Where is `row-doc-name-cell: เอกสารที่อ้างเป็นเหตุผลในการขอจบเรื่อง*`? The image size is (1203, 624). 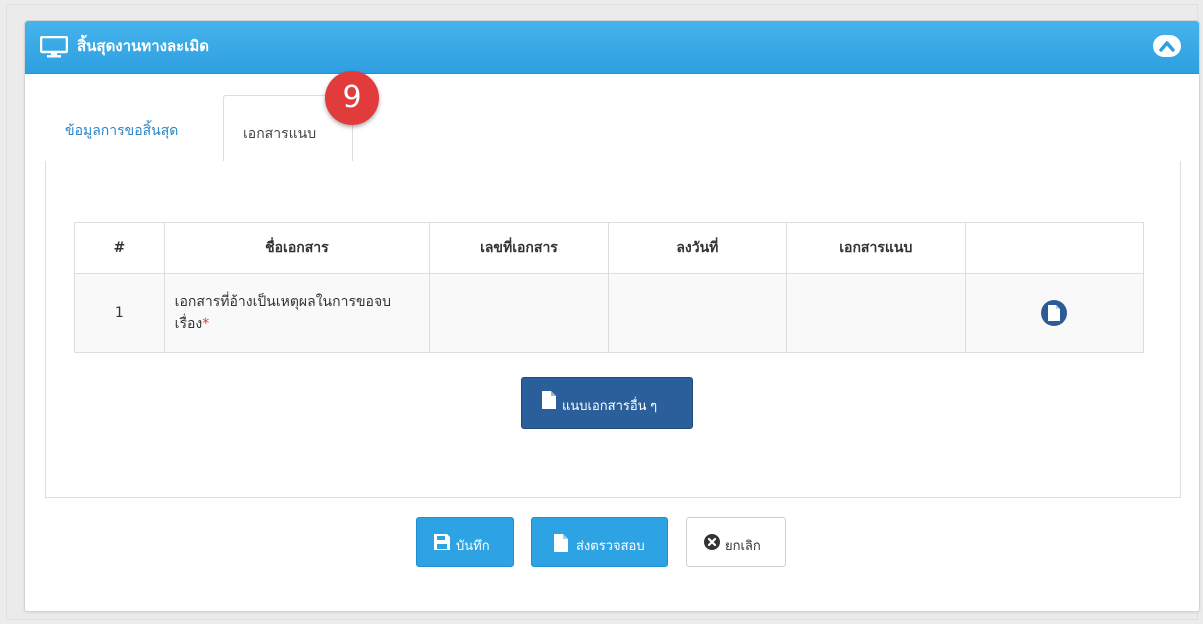 row-doc-name-cell: เอกสารที่อ้างเป็นเหตุผลในการขอจบเรื่อง* is located at coordinates (297, 313).